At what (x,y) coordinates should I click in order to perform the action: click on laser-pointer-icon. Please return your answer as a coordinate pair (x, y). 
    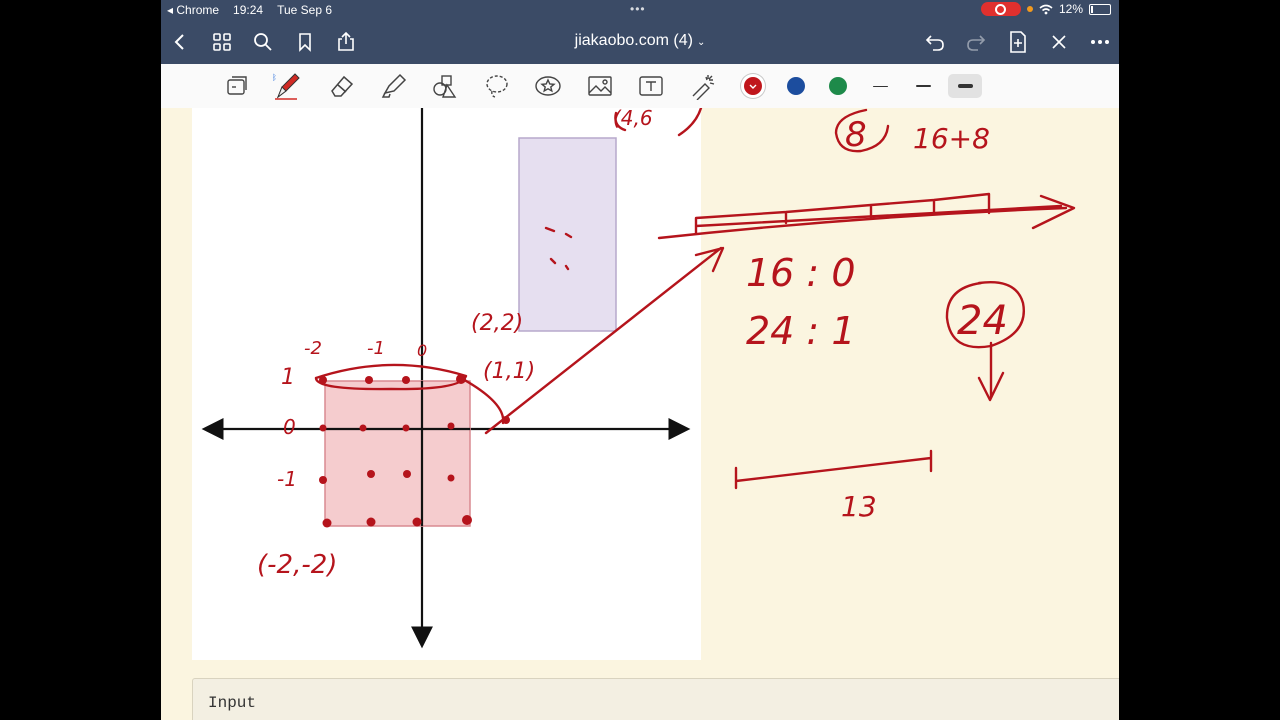
    Looking at the image, I should click on (703, 86).